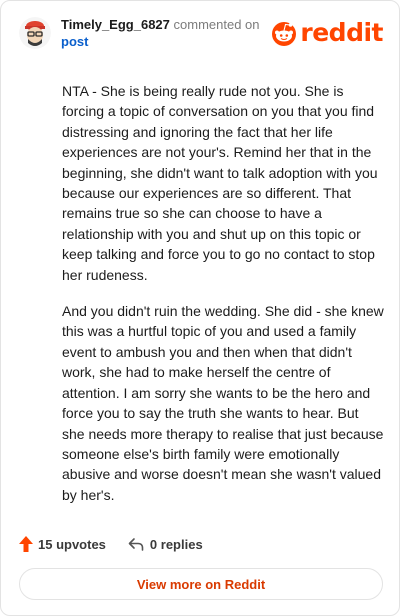 The image size is (400, 616). What do you see at coordinates (161, 33) in the screenshot?
I see `comment-meta: Timely_Egg_6827 commented on post` at bounding box center [161, 33].